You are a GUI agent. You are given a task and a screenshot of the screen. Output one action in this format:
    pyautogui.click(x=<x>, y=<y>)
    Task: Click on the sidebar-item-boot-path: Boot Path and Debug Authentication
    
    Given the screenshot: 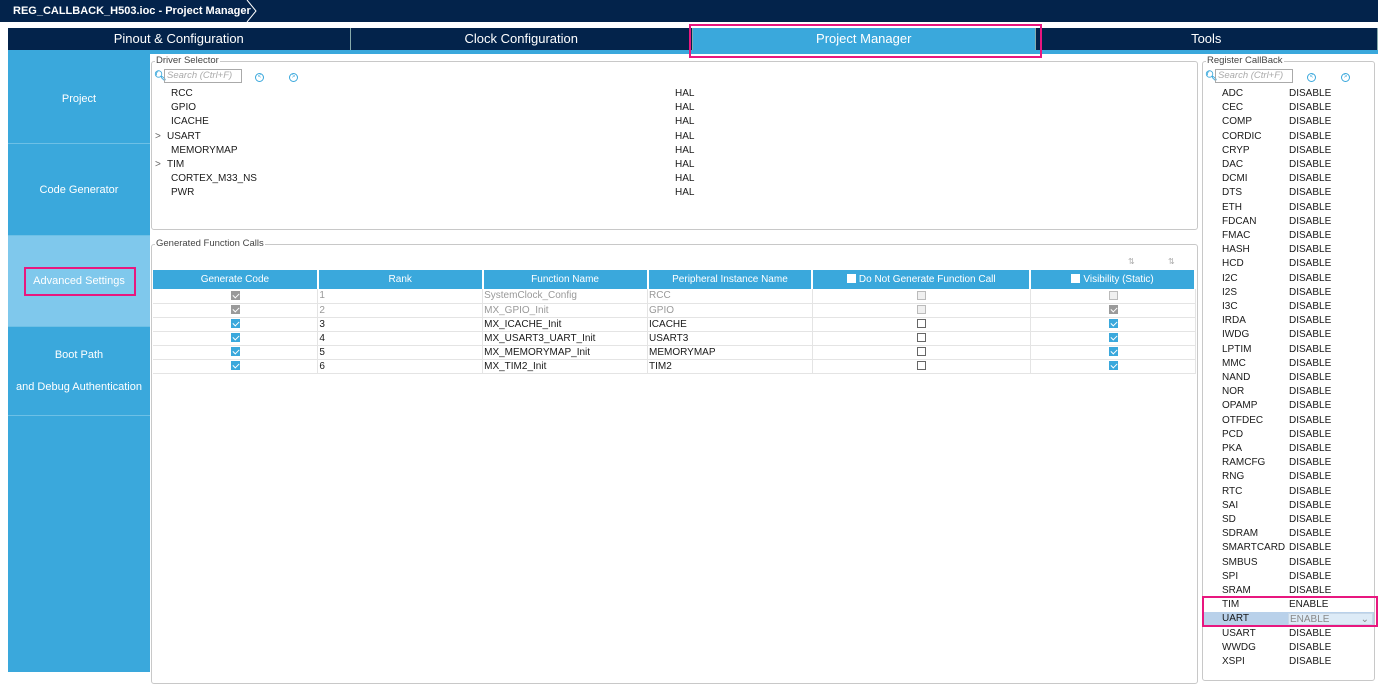 What is the action you would take?
    pyautogui.click(x=79, y=371)
    